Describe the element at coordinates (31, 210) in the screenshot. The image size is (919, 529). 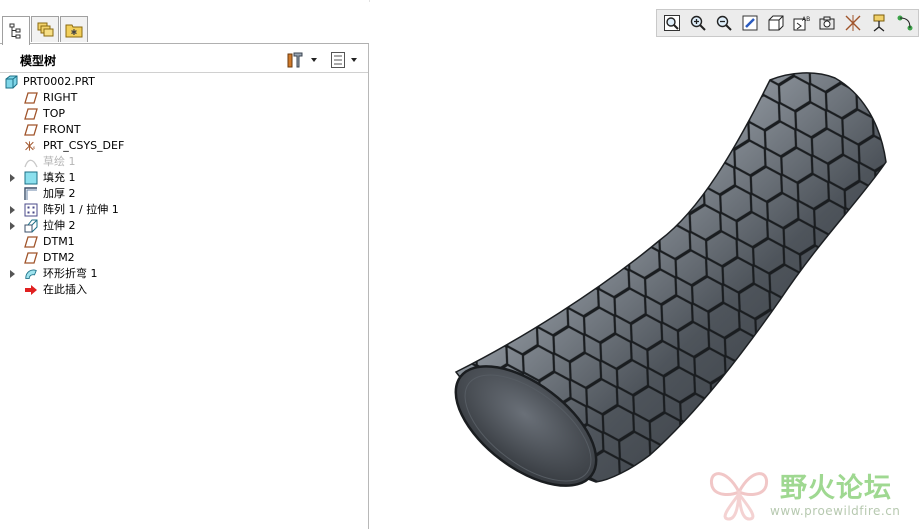
I see `pattern-icon` at that location.